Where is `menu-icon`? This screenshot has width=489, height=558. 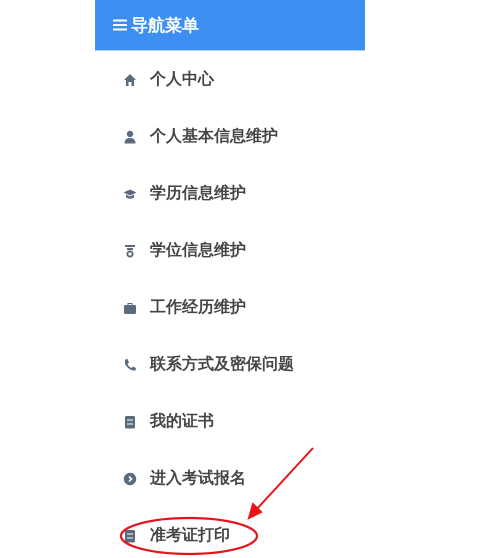 menu-icon is located at coordinates (120, 25).